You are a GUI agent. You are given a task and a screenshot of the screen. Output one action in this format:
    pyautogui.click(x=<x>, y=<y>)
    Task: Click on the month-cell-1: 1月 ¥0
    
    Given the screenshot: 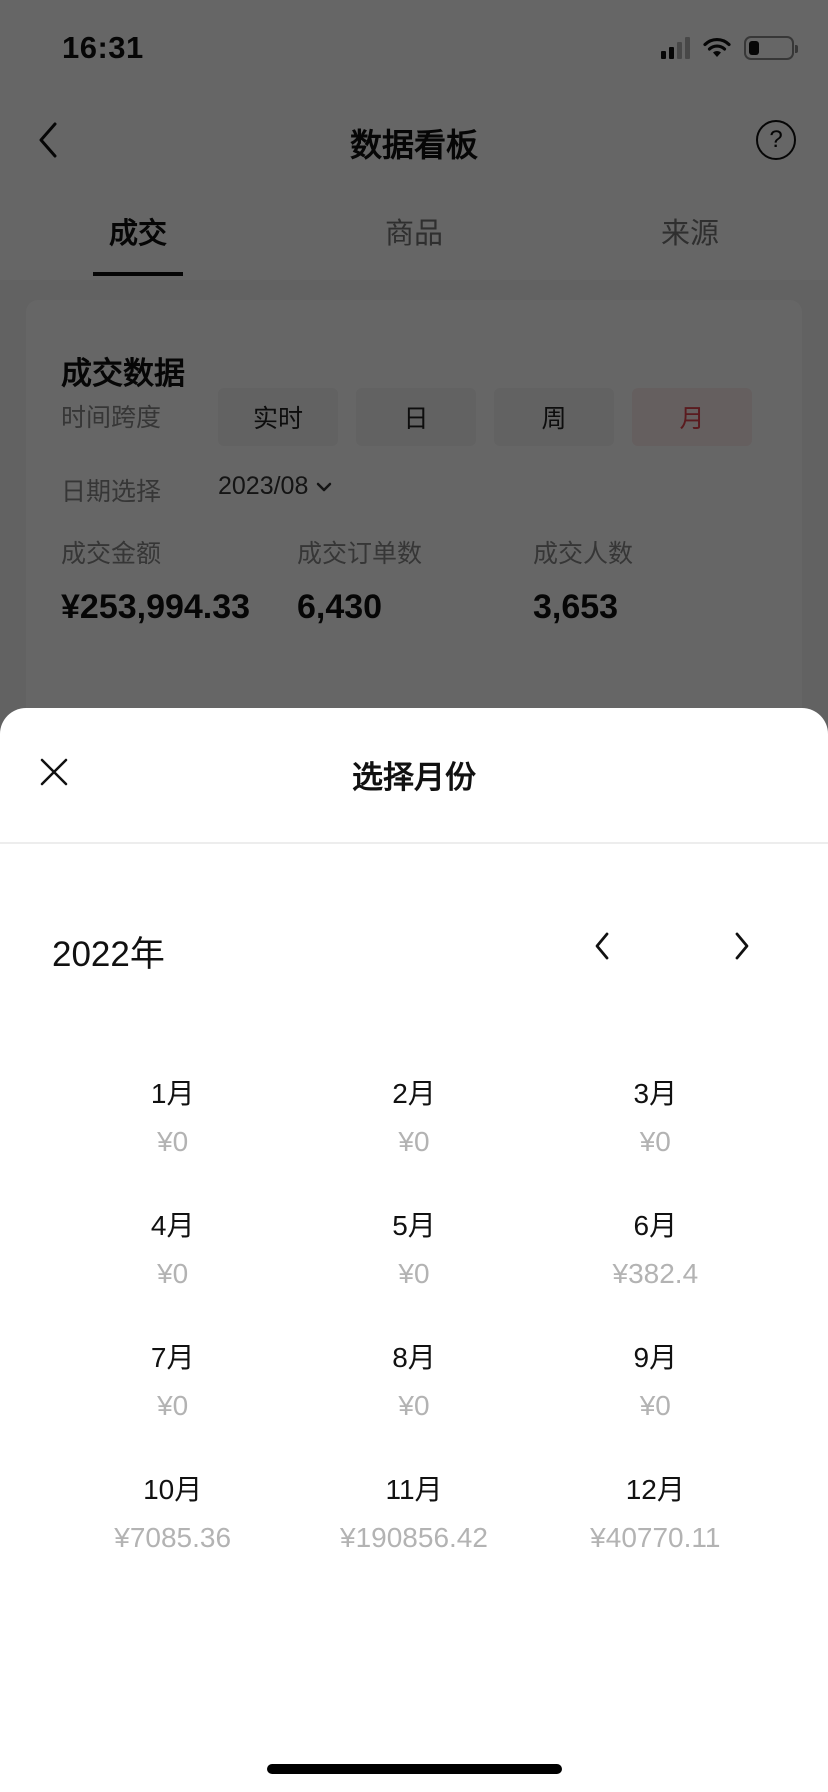 What is the action you would take?
    pyautogui.click(x=172, y=1121)
    